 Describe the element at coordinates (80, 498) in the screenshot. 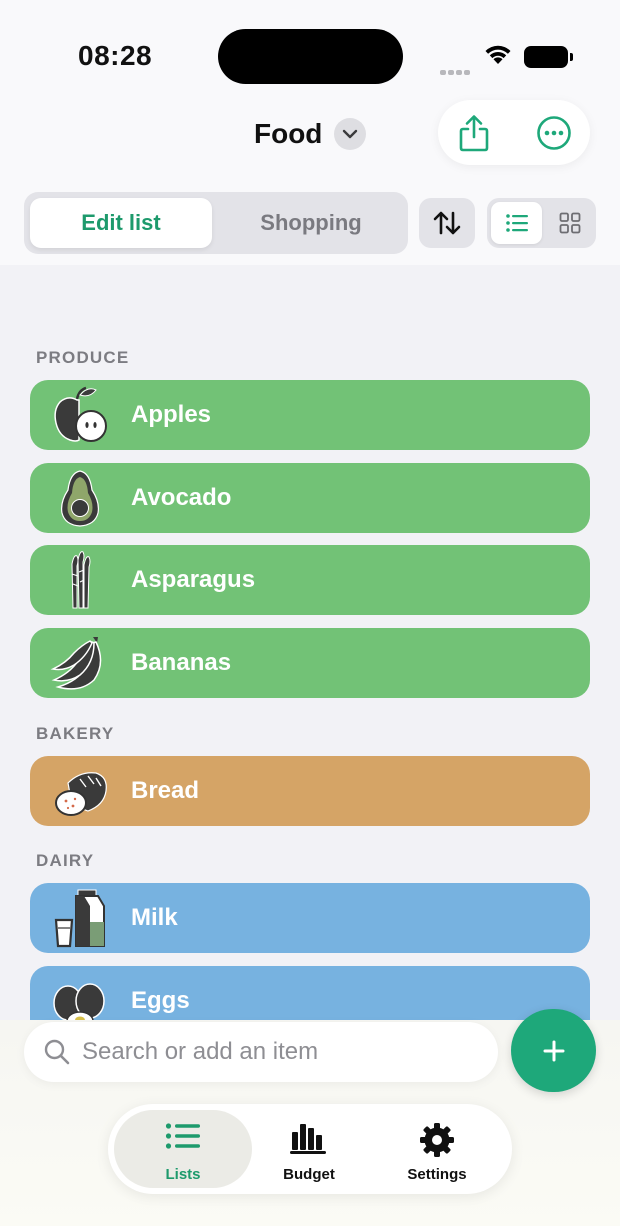

I see `avocado-icon` at that location.